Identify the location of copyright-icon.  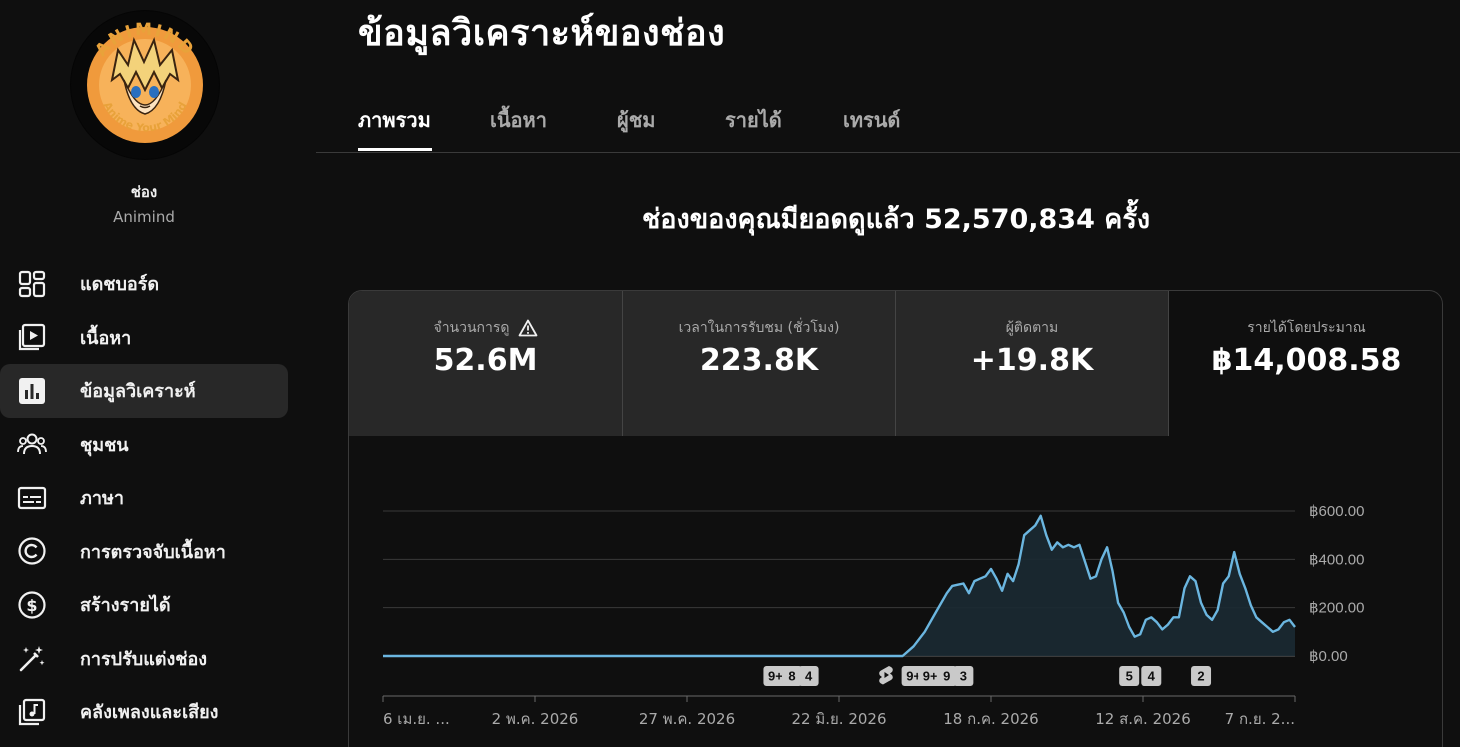
(32, 551).